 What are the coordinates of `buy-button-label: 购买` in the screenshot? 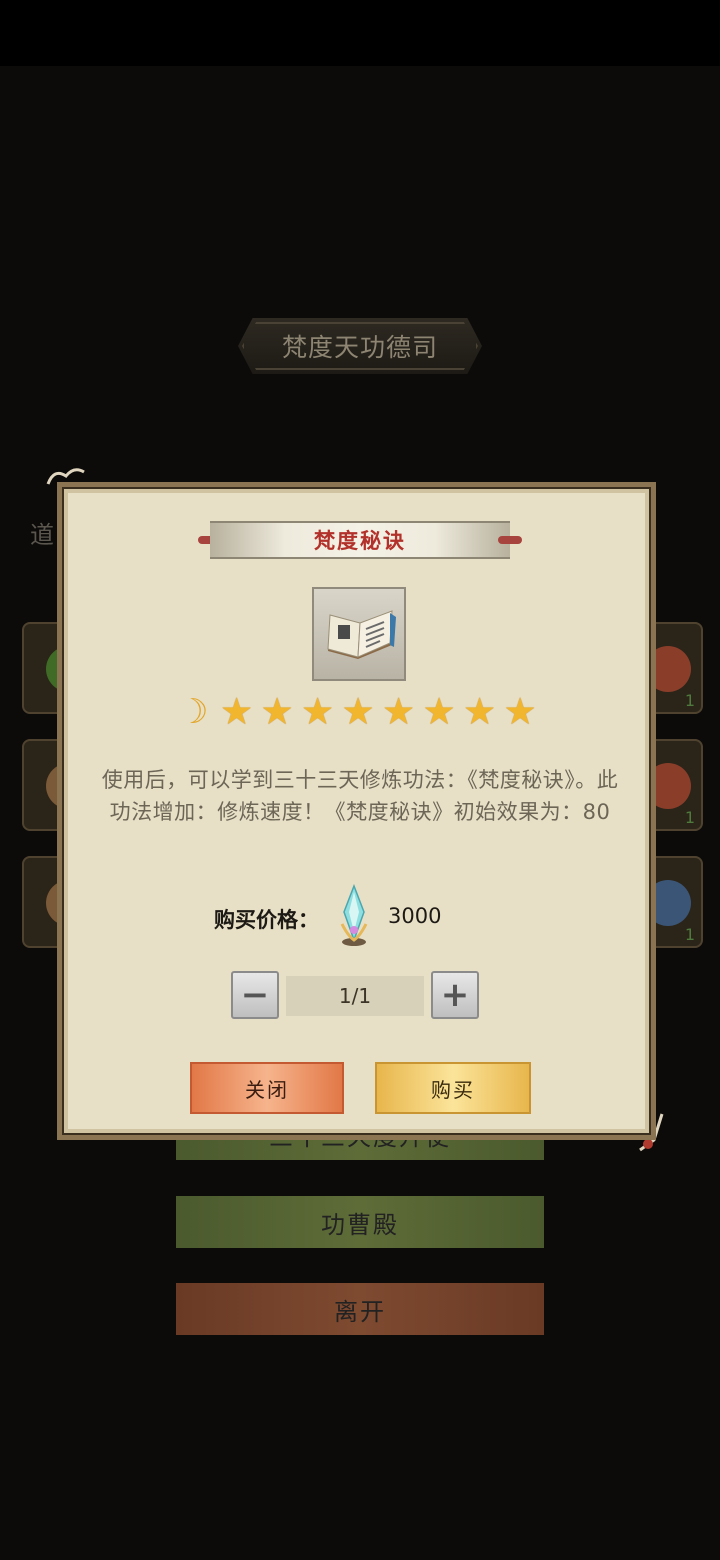 It's located at (453, 1089).